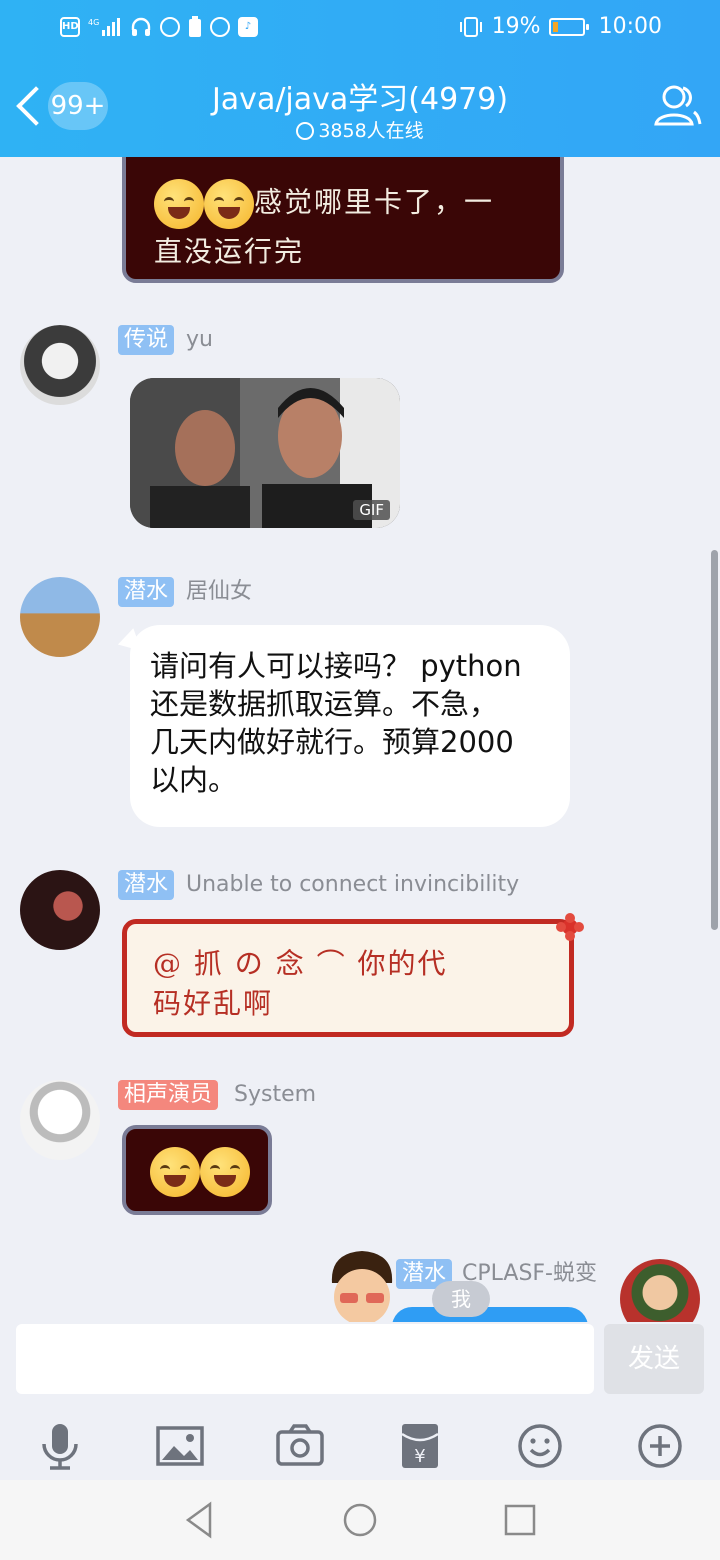 The width and height of the screenshot is (720, 1560). I want to click on message-bubble-decorated, so click(197, 1170).